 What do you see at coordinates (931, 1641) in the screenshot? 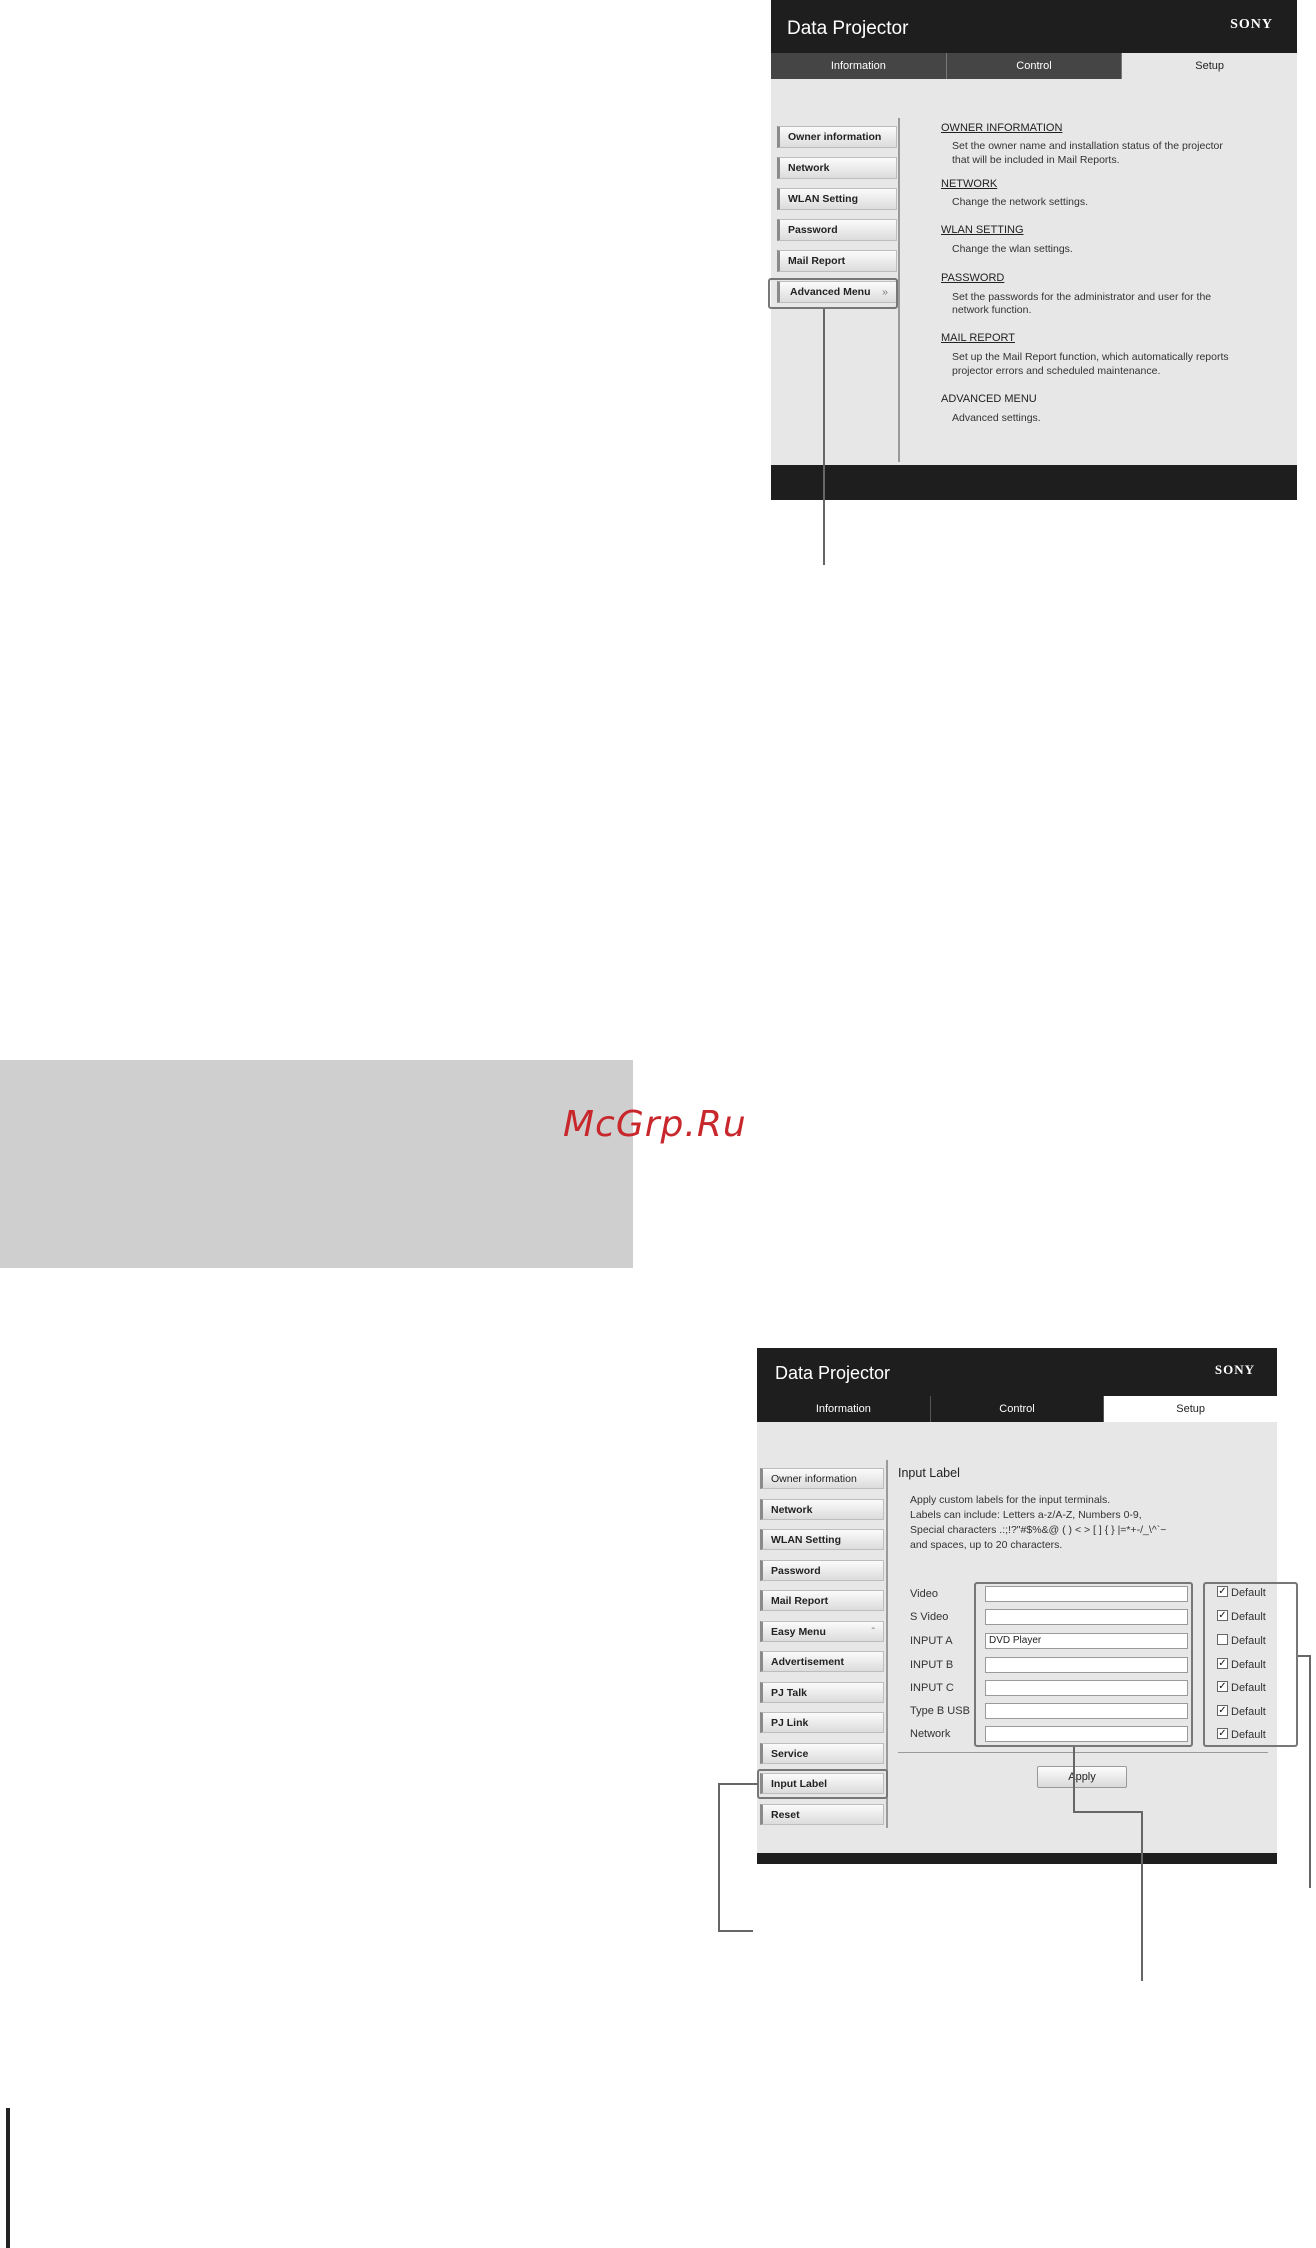
I see `field-label-input-a: INPUT A` at bounding box center [931, 1641].